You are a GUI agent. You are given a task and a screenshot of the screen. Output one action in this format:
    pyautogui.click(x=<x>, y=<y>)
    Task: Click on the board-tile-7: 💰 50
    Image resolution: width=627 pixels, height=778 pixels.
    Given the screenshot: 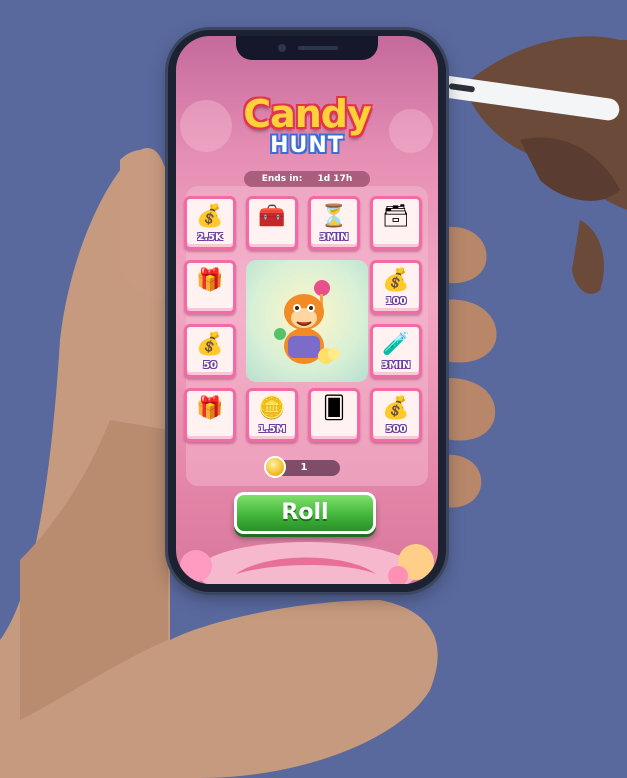 What is the action you would take?
    pyautogui.click(x=210, y=351)
    